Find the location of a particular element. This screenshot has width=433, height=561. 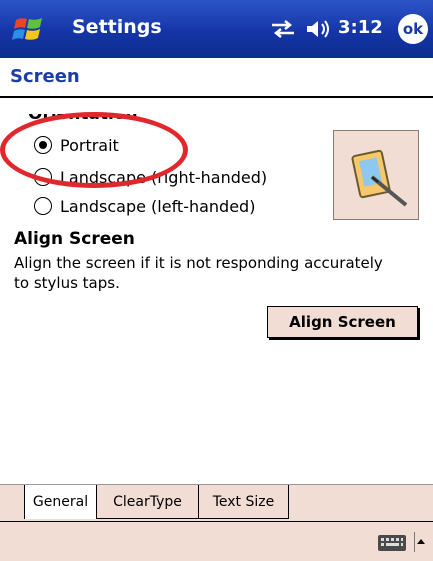

up-arrow-icon is located at coordinates (420, 542).